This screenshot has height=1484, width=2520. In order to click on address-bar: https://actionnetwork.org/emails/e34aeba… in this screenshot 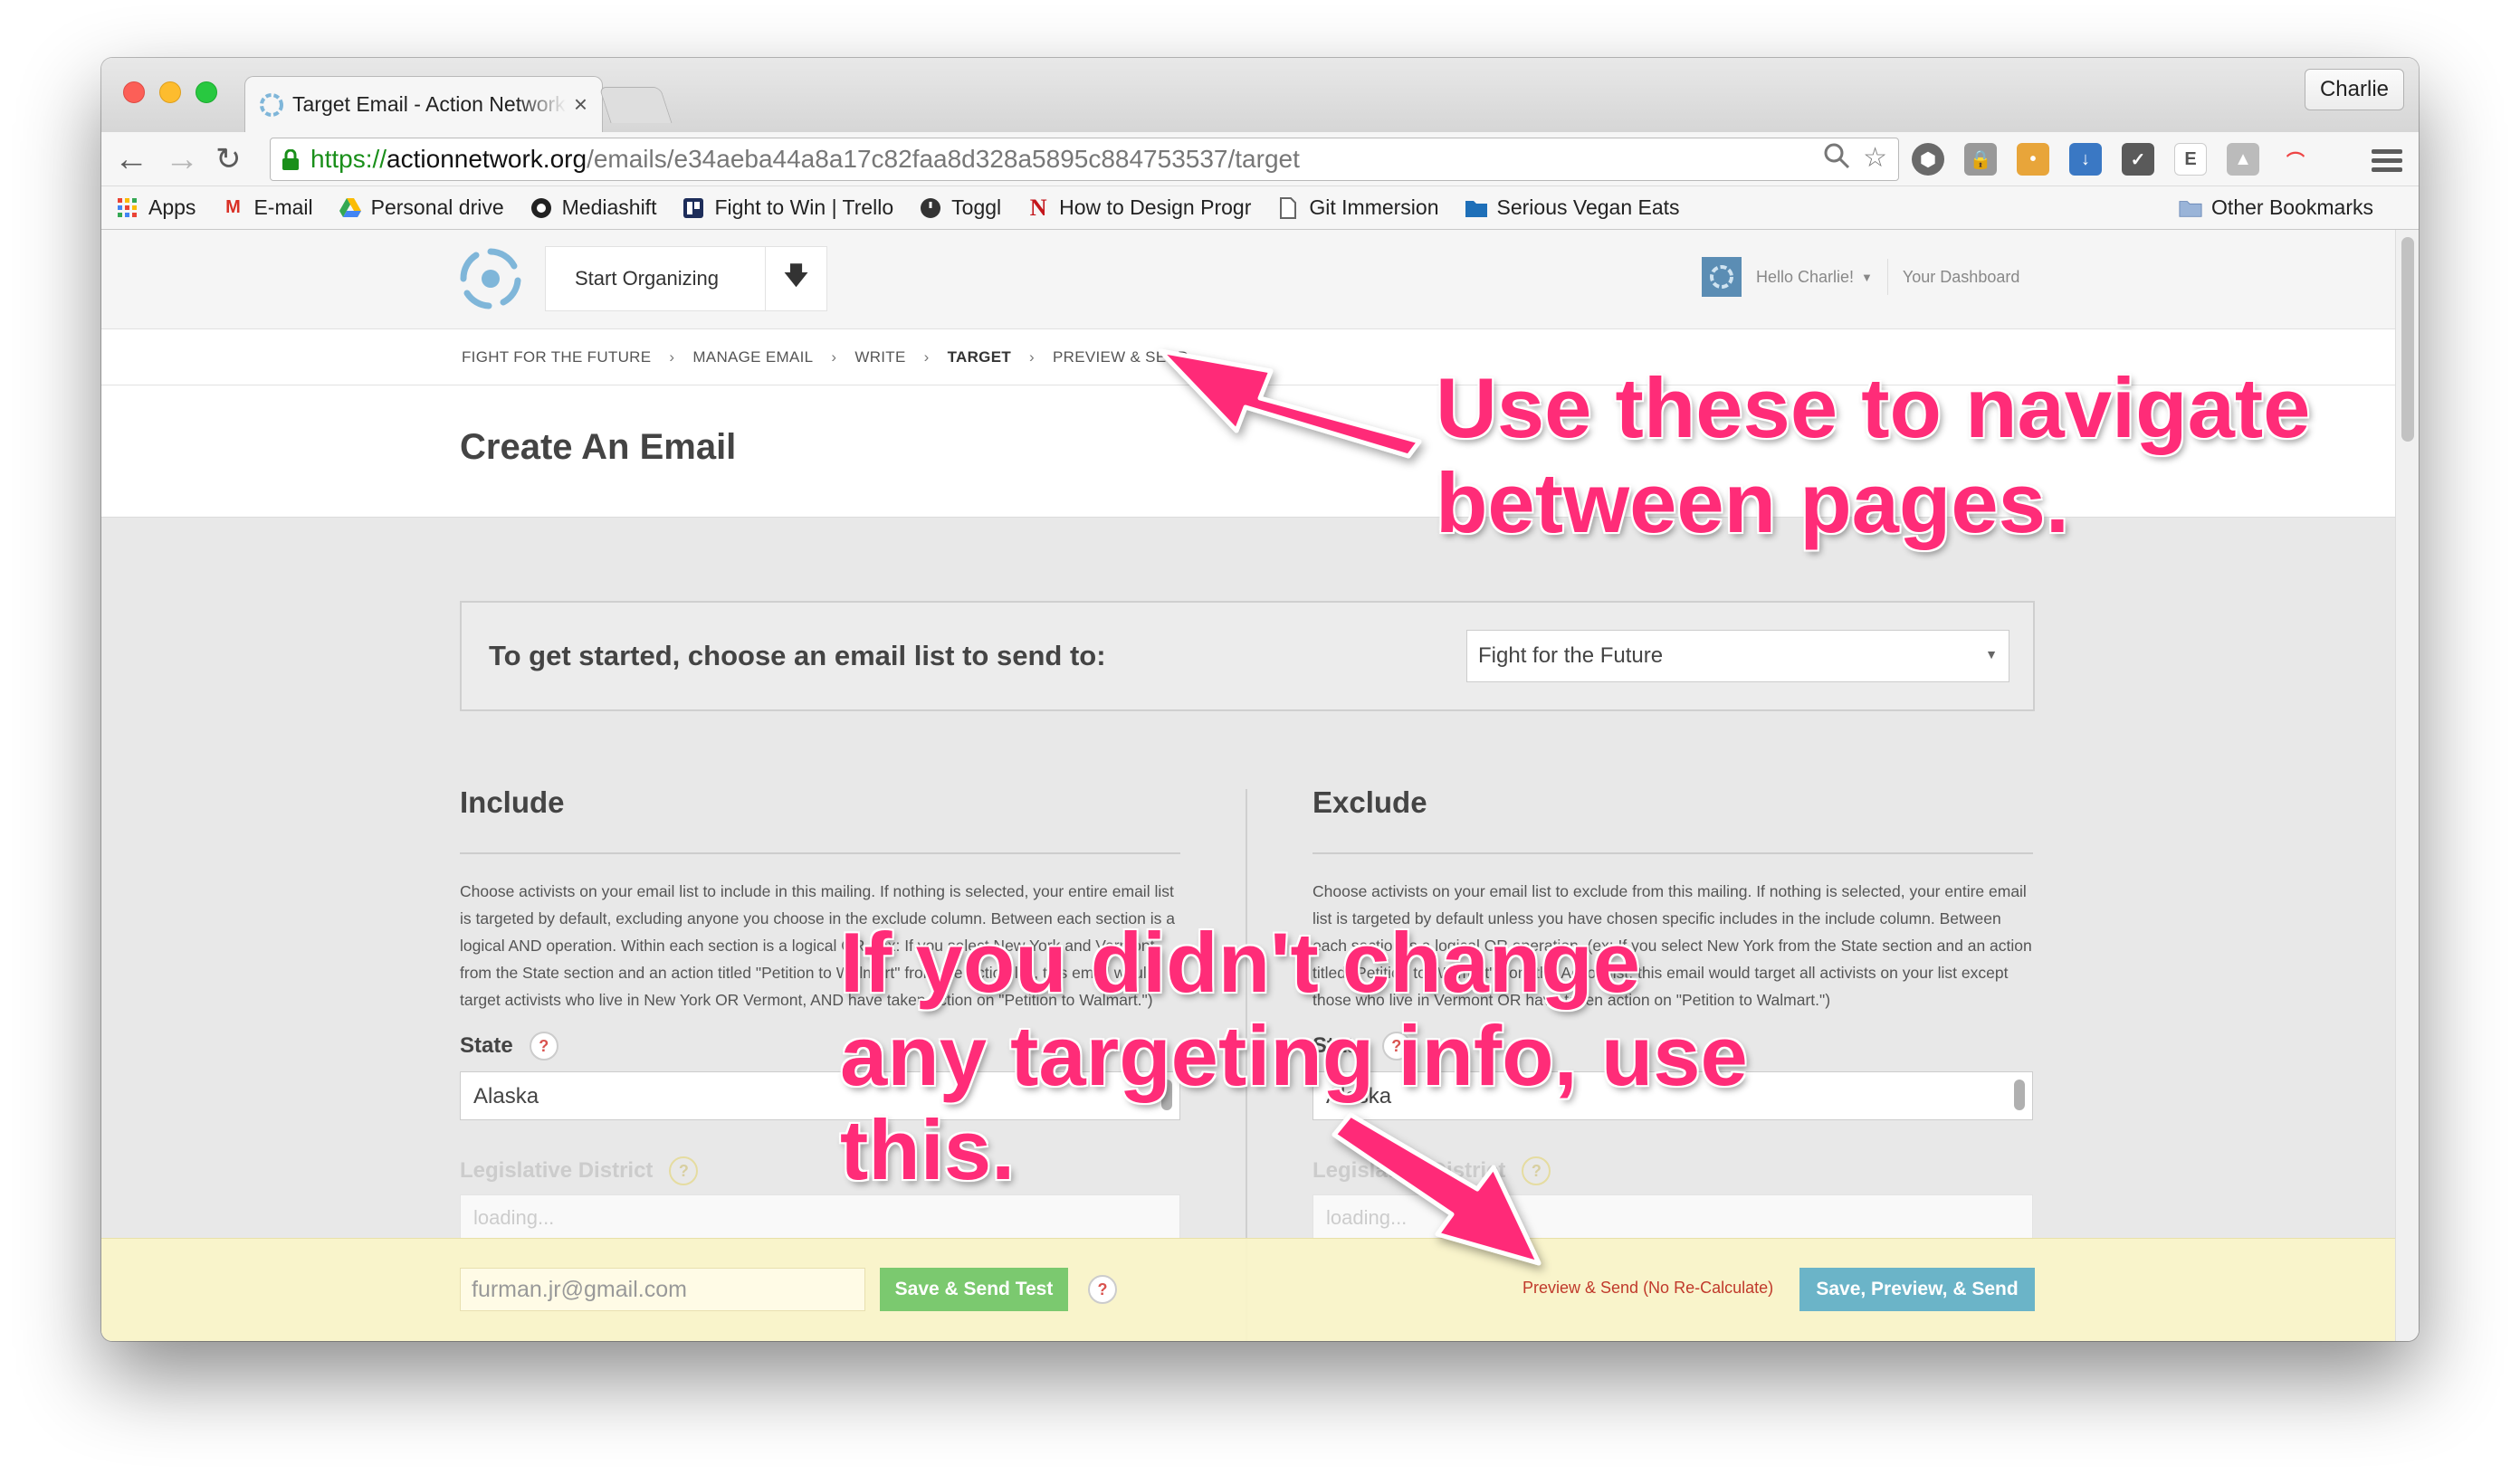, I will do `click(1084, 159)`.